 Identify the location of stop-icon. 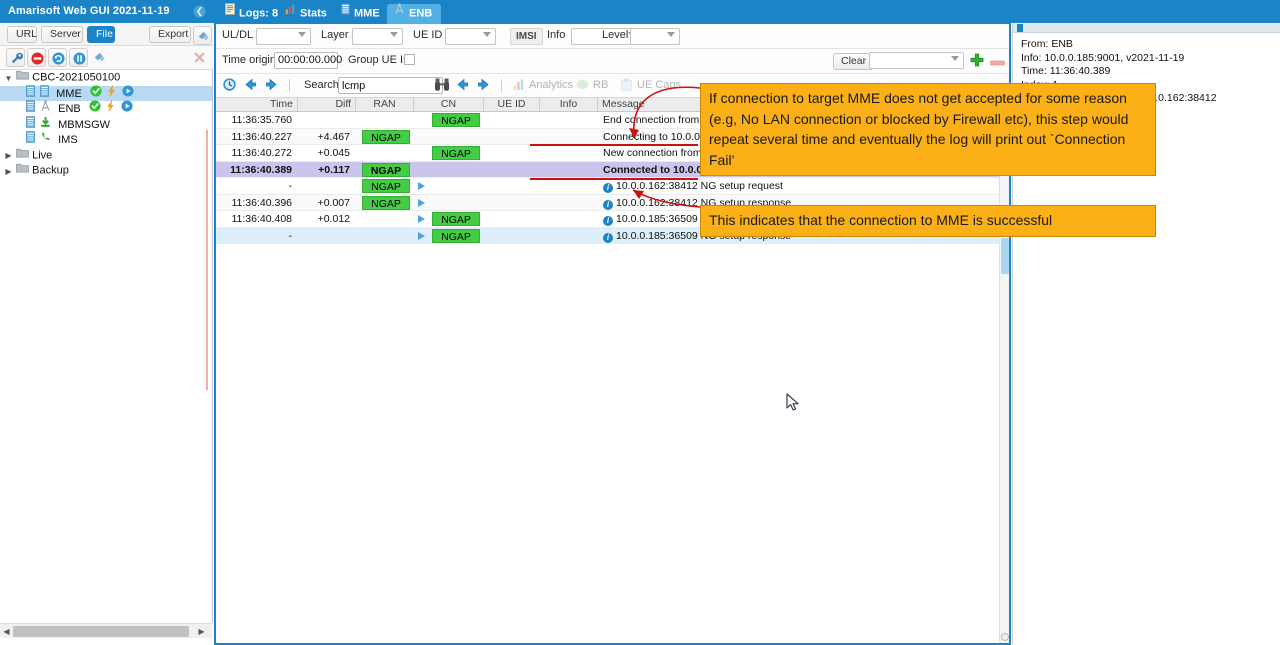
(36, 57).